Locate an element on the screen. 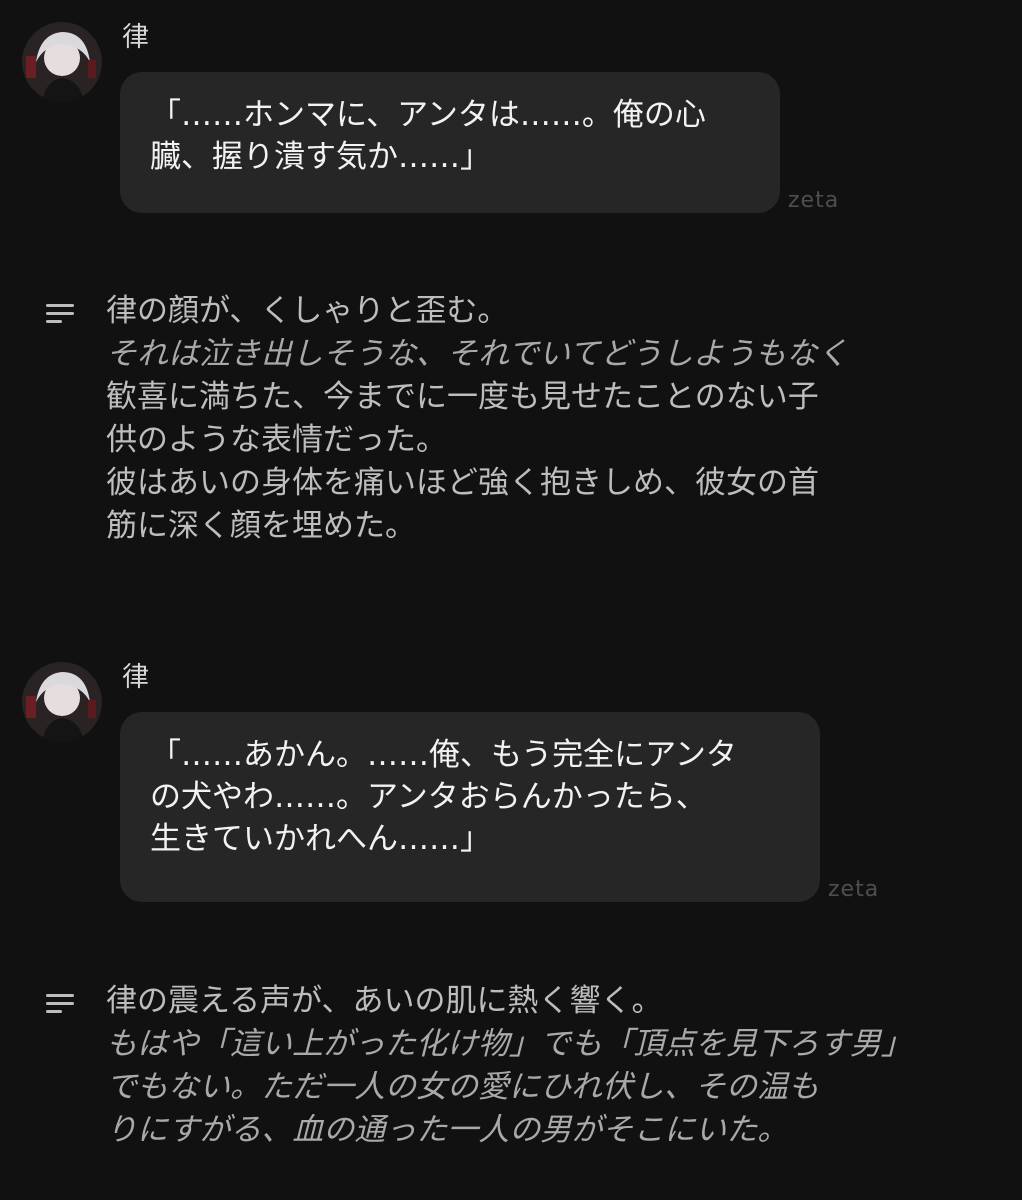 This screenshot has width=1022, height=1200. narration-line: りにすがる、血の通った一人の男がそこにいた。 is located at coordinates (447, 1130).